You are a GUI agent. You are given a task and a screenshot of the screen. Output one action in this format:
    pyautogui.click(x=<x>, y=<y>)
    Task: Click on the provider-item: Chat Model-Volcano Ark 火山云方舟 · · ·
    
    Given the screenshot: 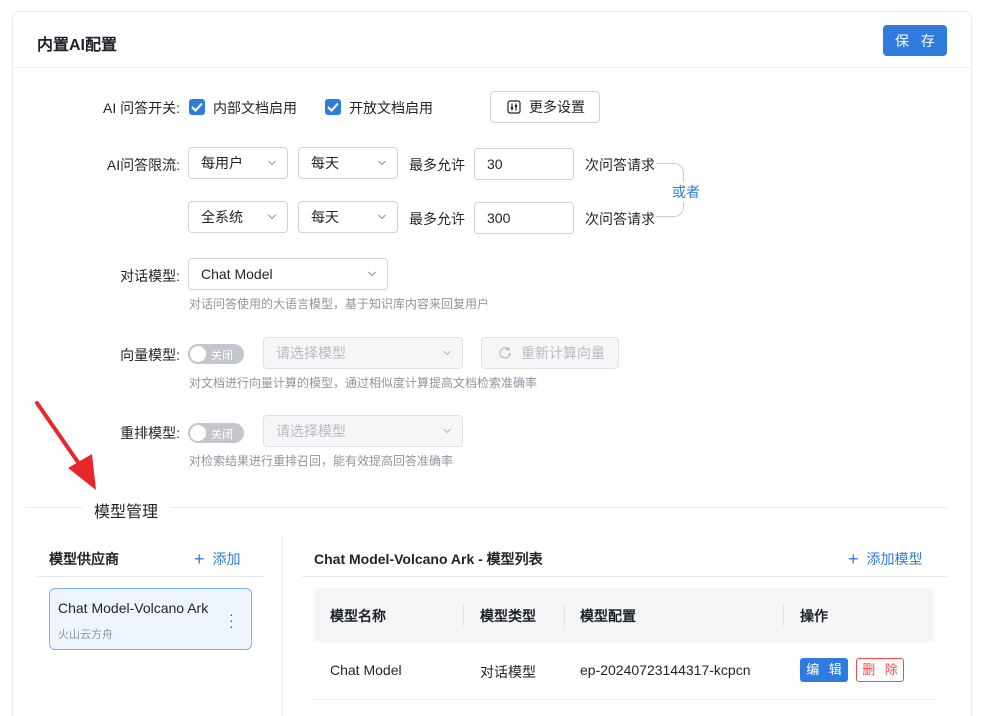 What is the action you would take?
    pyautogui.click(x=150, y=619)
    